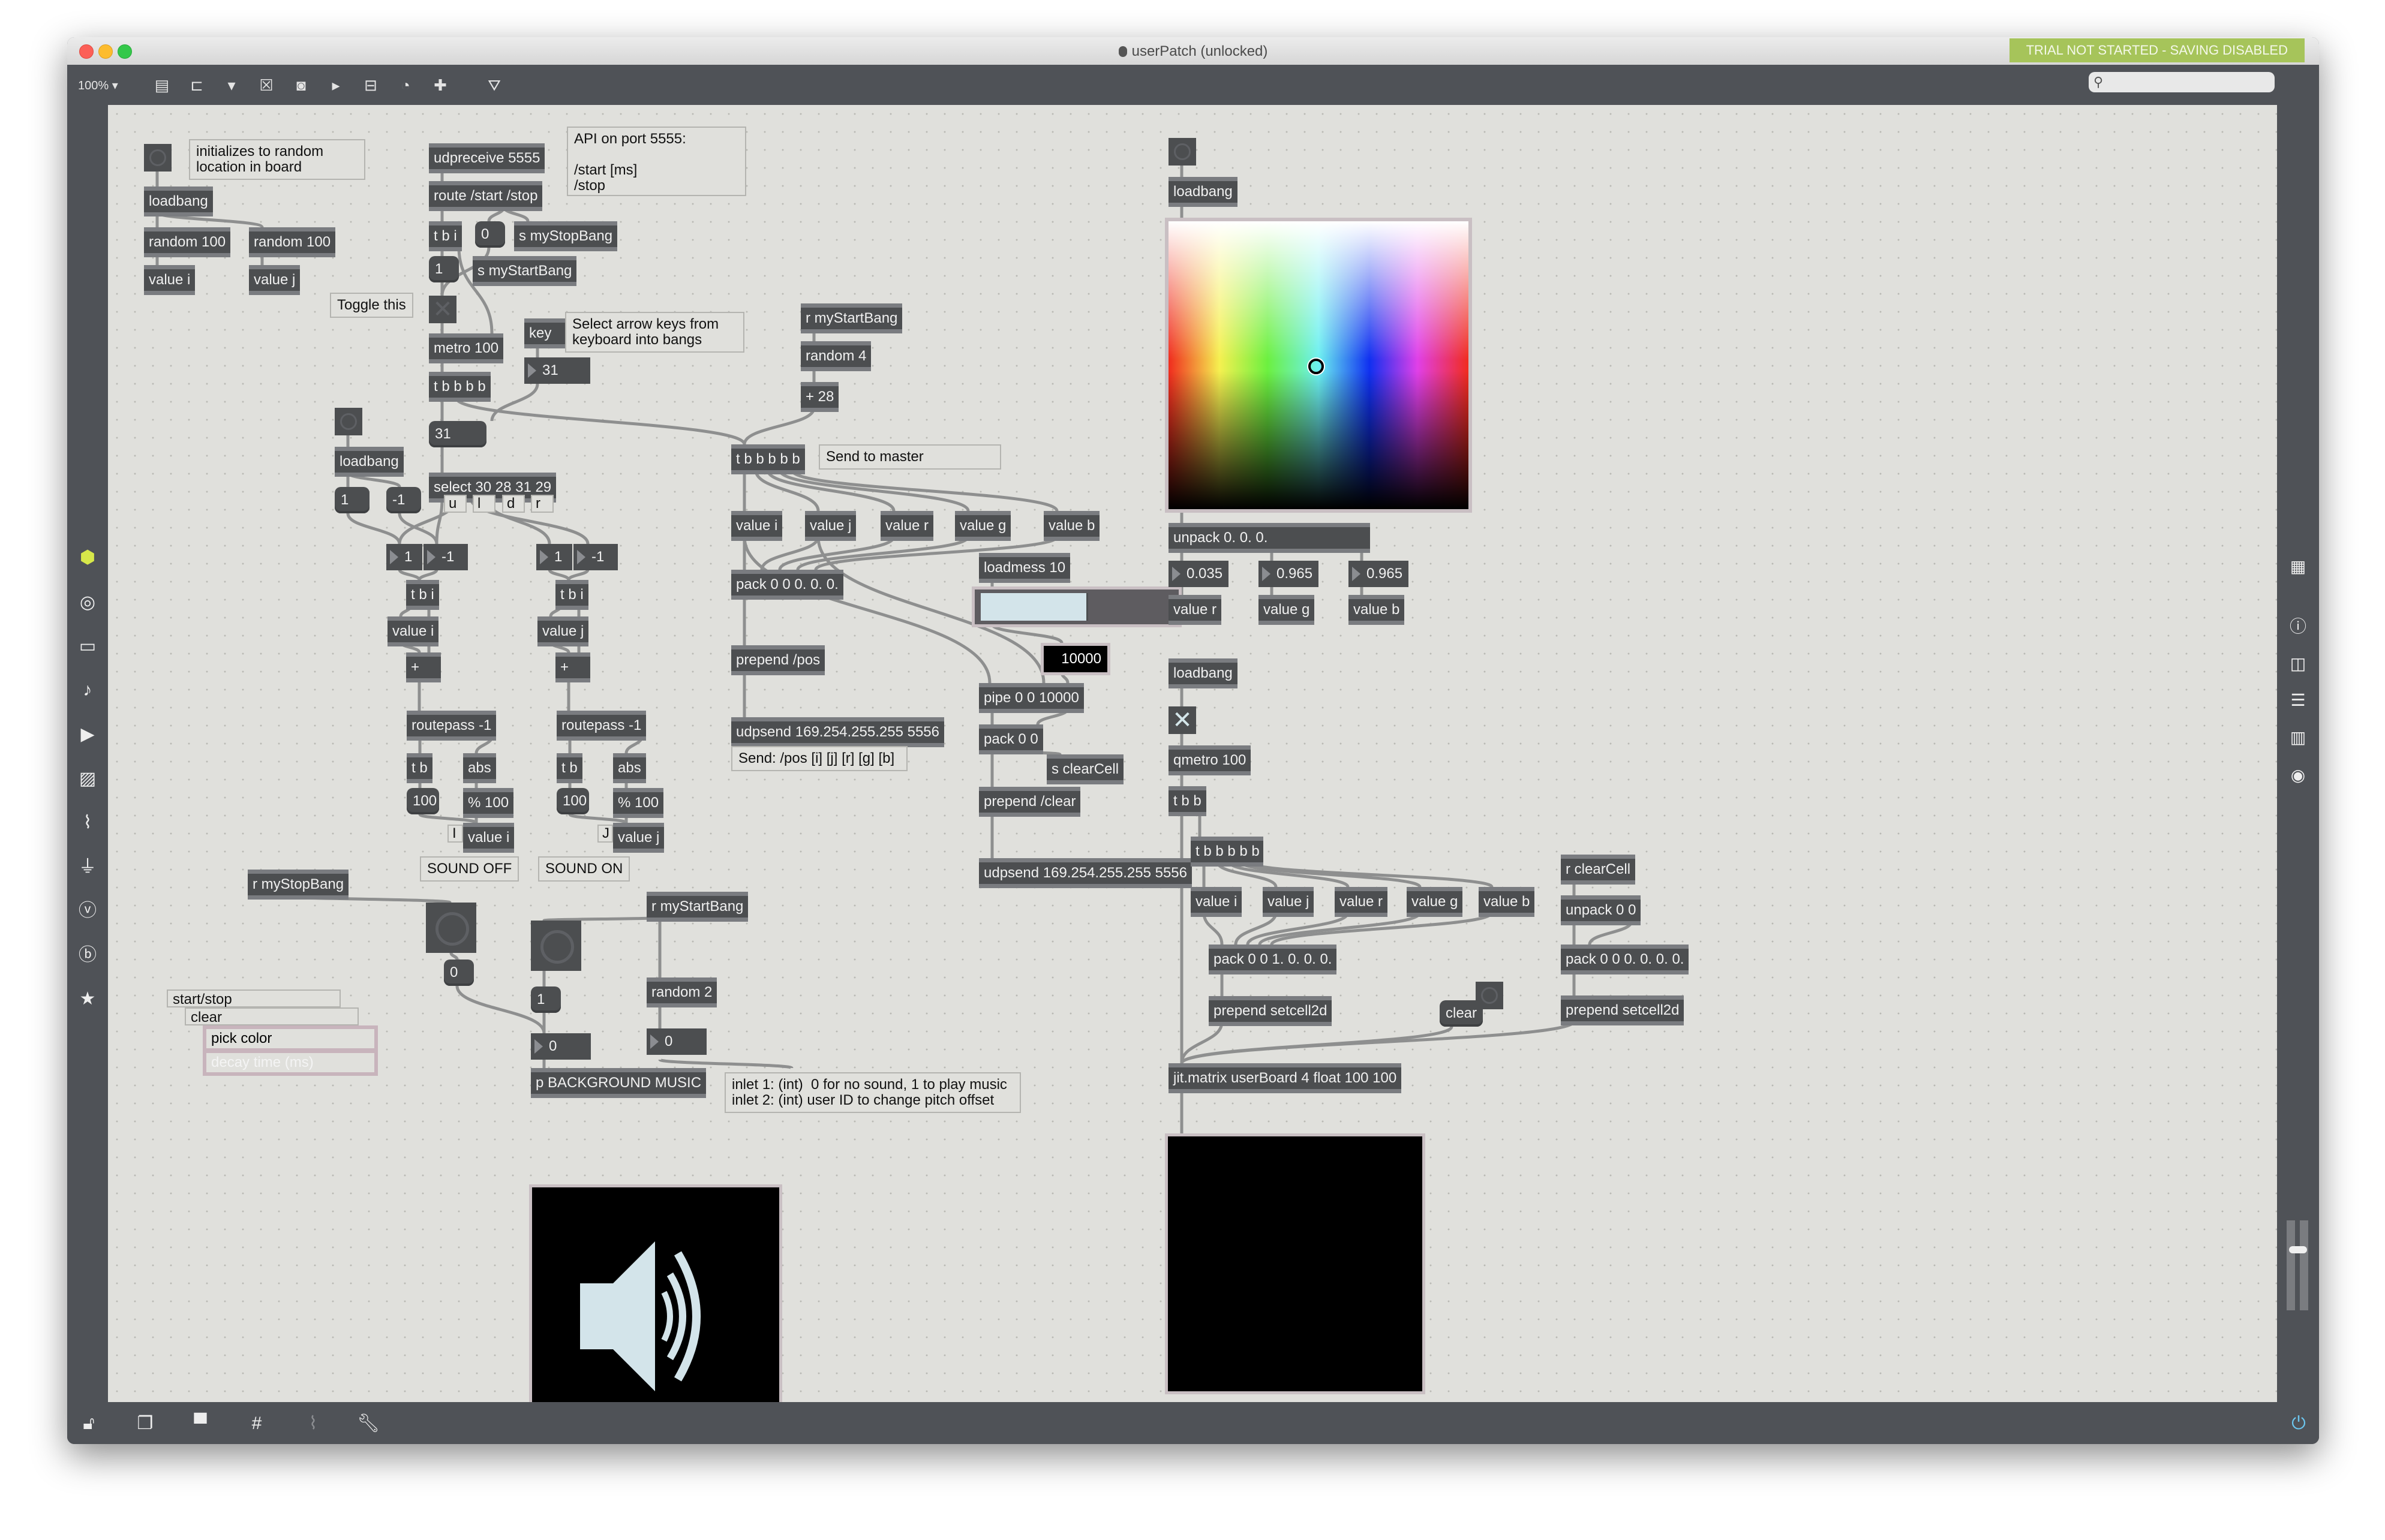 Image resolution: width=2385 pixels, height=1540 pixels. What do you see at coordinates (778, 660) in the screenshot?
I see `prepend-object: prepend /pos` at bounding box center [778, 660].